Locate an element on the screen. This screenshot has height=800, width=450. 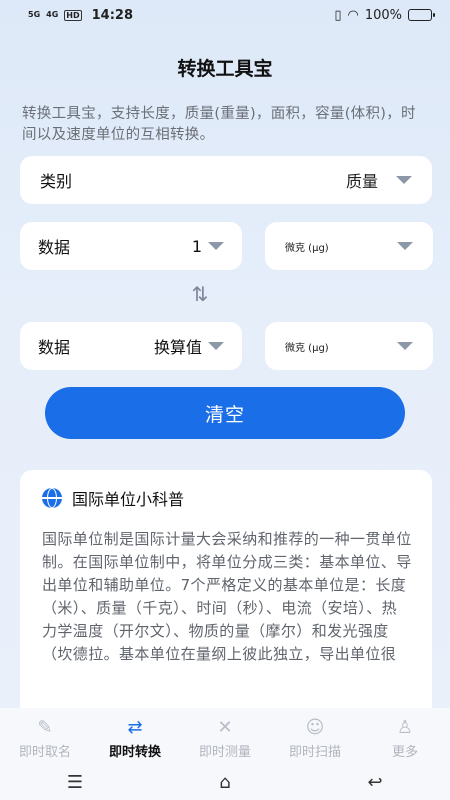
battery-icon is located at coordinates (421, 15).